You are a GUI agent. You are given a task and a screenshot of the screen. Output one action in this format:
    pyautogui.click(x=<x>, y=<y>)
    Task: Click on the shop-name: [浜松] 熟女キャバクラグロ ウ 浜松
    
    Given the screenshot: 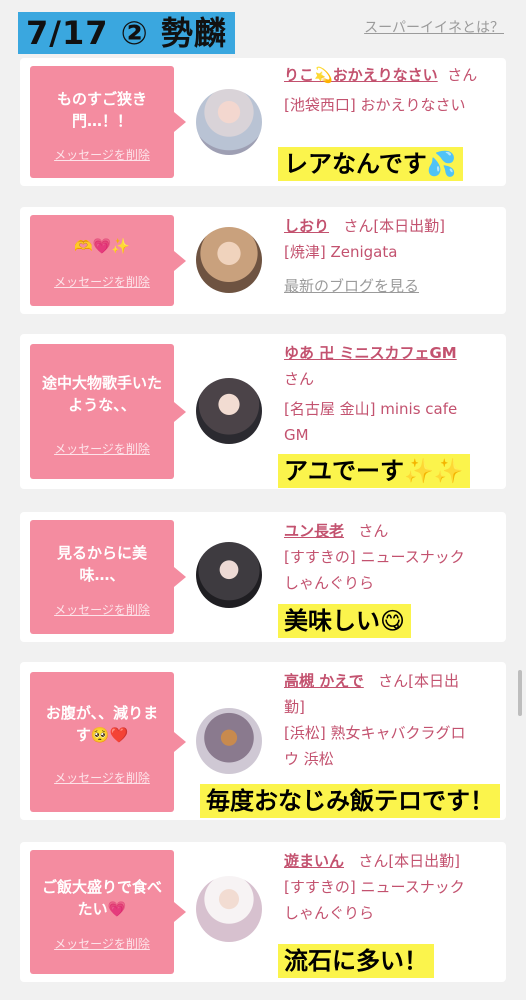 What is the action you would take?
    pyautogui.click(x=375, y=746)
    